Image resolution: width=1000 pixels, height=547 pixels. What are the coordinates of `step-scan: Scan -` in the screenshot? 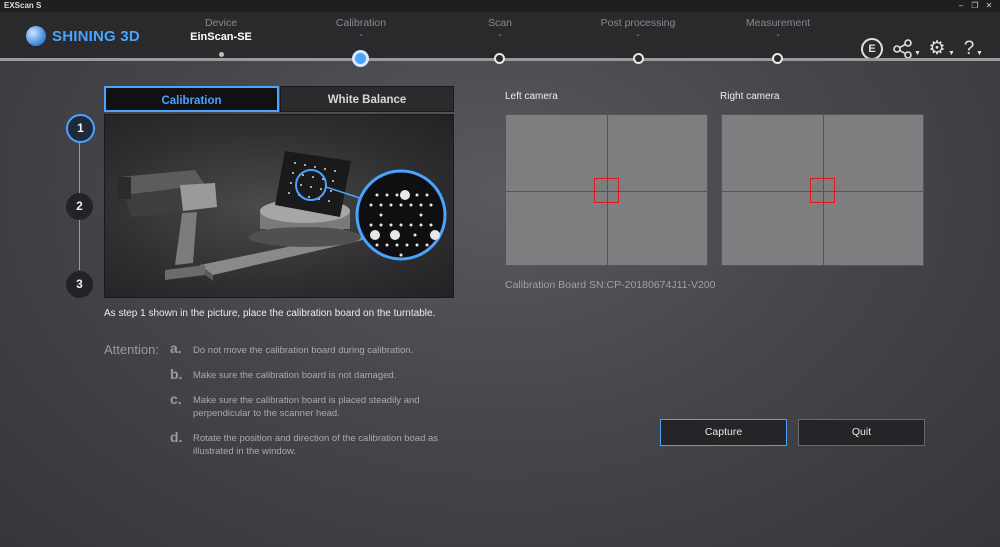 It's located at (500, 29).